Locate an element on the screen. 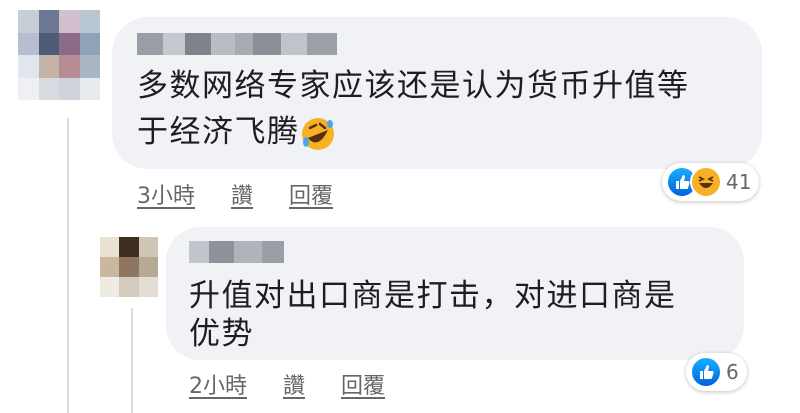 This screenshot has width=800, height=413. comment-meta: 3小時 讚 回覆 is located at coordinates (253, 194).